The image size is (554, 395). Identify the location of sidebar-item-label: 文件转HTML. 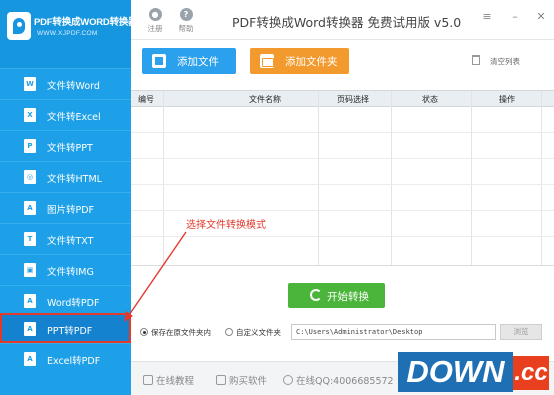
(74, 179).